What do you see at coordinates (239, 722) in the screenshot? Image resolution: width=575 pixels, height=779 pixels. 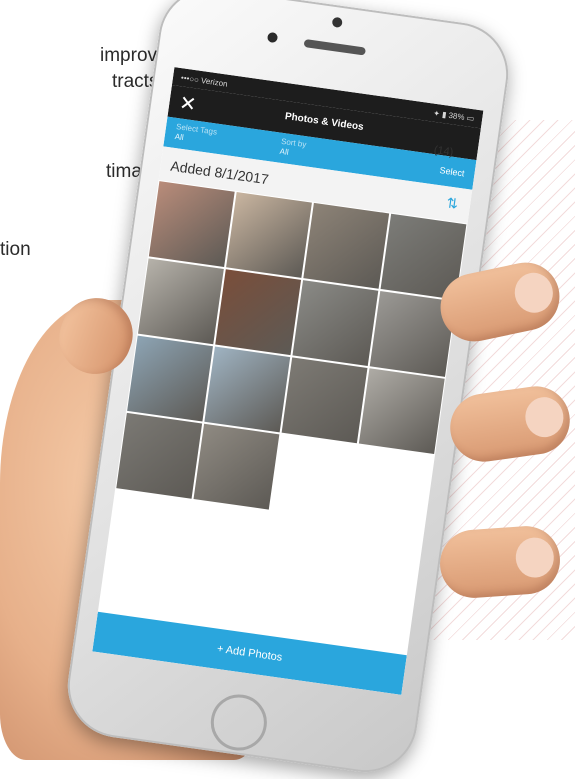 I see `home-button` at bounding box center [239, 722].